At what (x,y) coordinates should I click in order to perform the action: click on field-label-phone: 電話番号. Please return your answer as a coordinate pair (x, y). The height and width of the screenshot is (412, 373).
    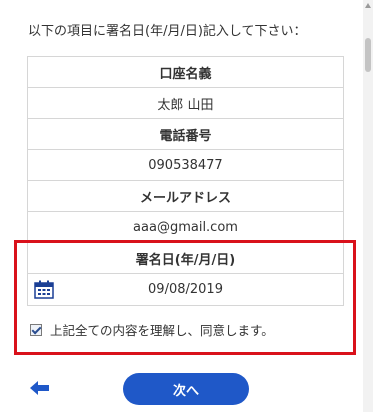
    Looking at the image, I should click on (185, 134).